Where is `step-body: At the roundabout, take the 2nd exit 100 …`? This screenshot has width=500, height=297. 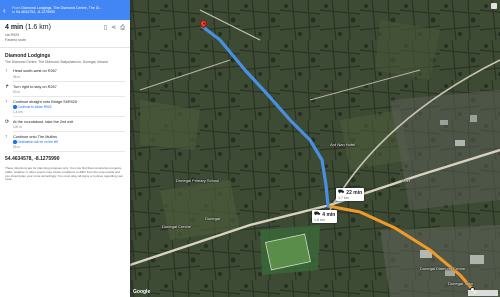 step-body: At the roundabout, take the 2nd exit 100 … is located at coordinates (69, 126).